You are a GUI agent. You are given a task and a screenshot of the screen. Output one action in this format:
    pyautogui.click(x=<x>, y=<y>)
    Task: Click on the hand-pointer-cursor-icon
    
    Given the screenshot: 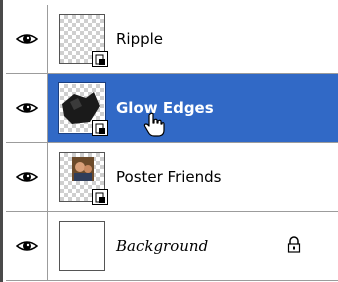 What is the action you would take?
    pyautogui.click(x=154, y=125)
    